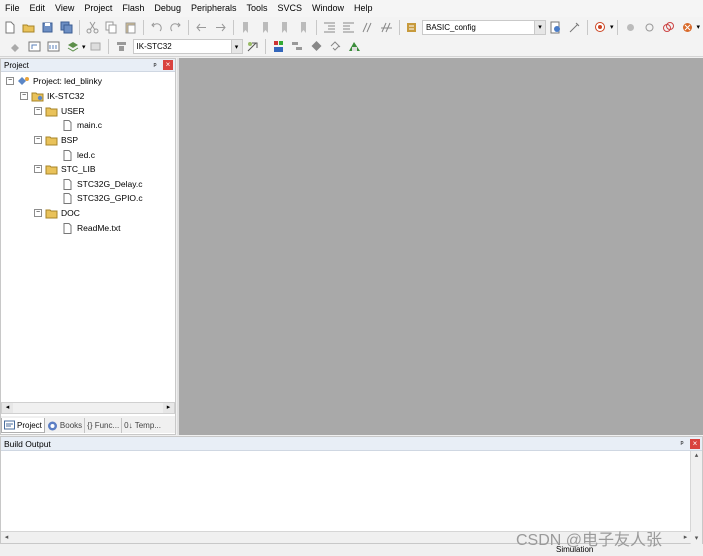 This screenshot has width=703, height=556. What do you see at coordinates (9, 27) in the screenshot?
I see `new-file-icon` at bounding box center [9, 27].